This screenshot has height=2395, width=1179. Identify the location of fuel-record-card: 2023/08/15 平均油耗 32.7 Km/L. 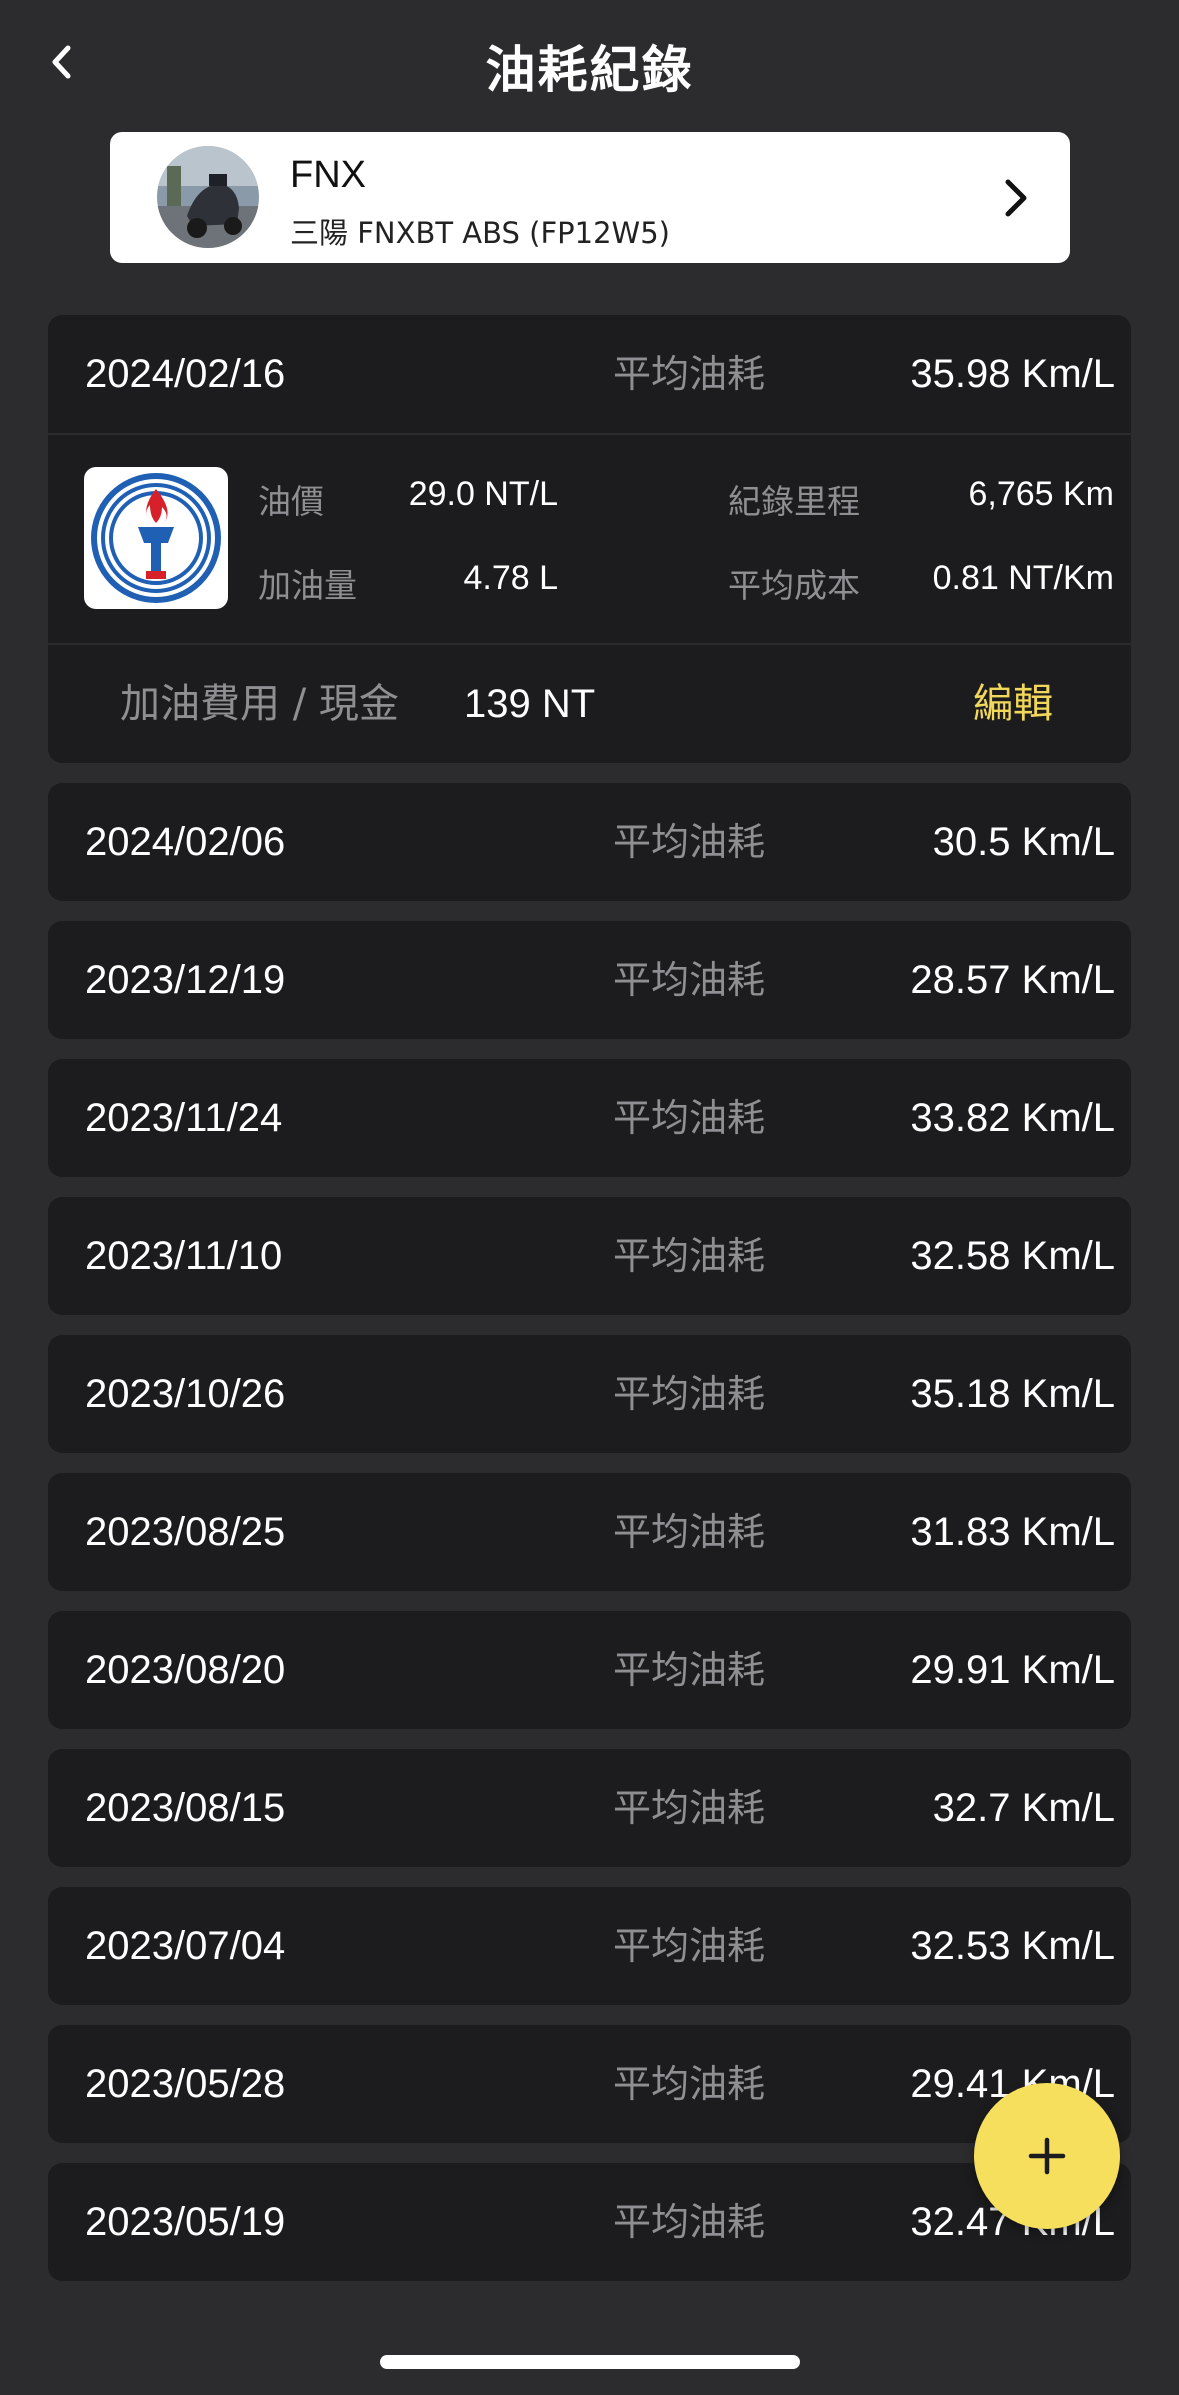
(589, 1808).